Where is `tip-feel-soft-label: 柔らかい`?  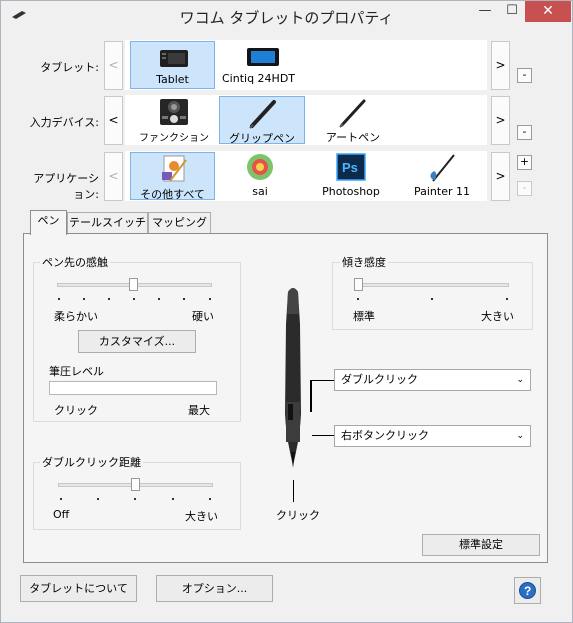
tip-feel-soft-label: 柔らかい is located at coordinates (76, 316).